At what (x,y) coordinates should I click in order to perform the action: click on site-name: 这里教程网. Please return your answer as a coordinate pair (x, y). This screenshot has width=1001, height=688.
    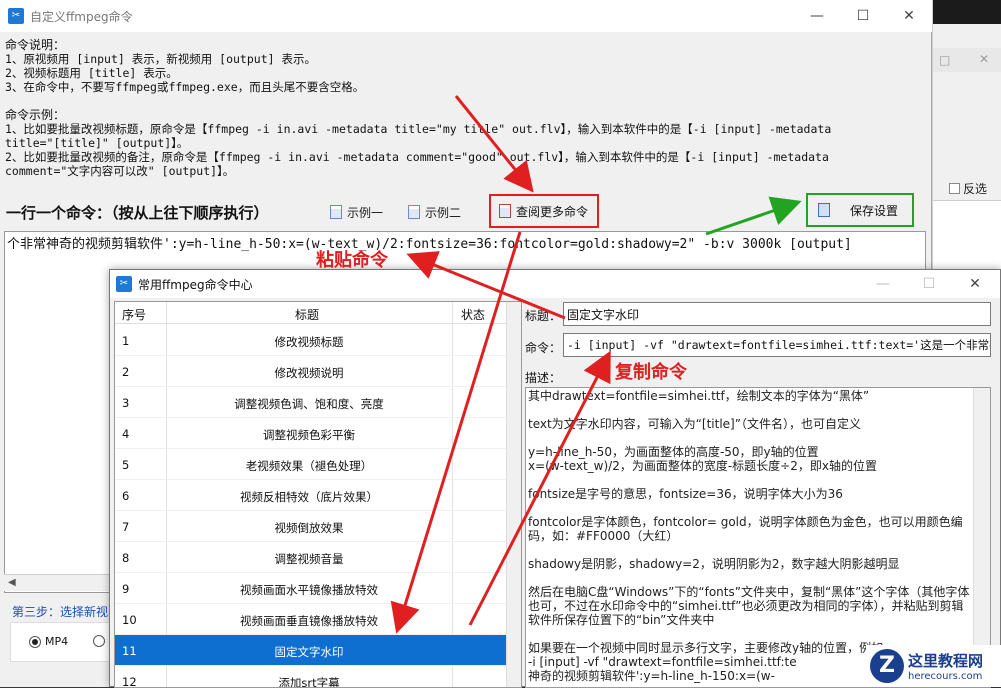
    Looking at the image, I should click on (946, 661).